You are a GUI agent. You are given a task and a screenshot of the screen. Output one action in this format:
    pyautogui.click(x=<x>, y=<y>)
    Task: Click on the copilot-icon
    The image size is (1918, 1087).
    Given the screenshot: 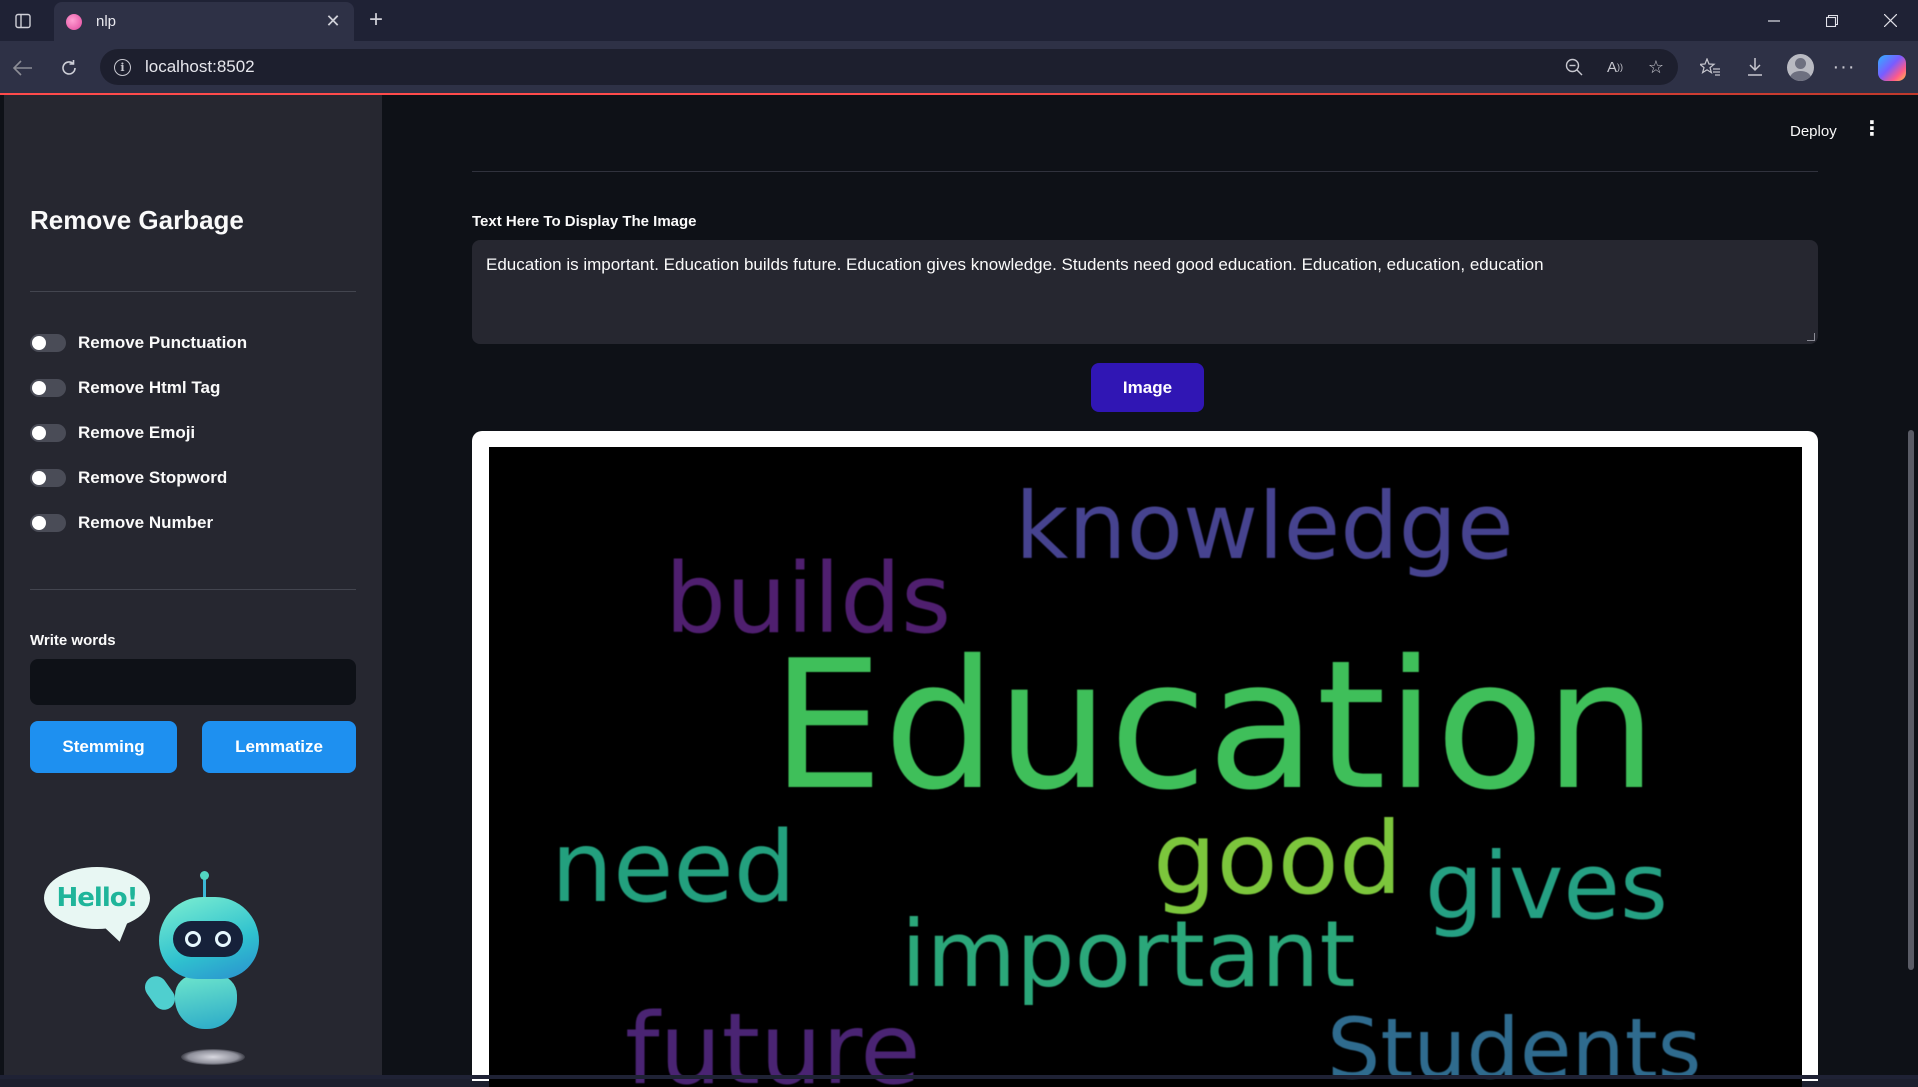 What is the action you would take?
    pyautogui.click(x=1892, y=68)
    